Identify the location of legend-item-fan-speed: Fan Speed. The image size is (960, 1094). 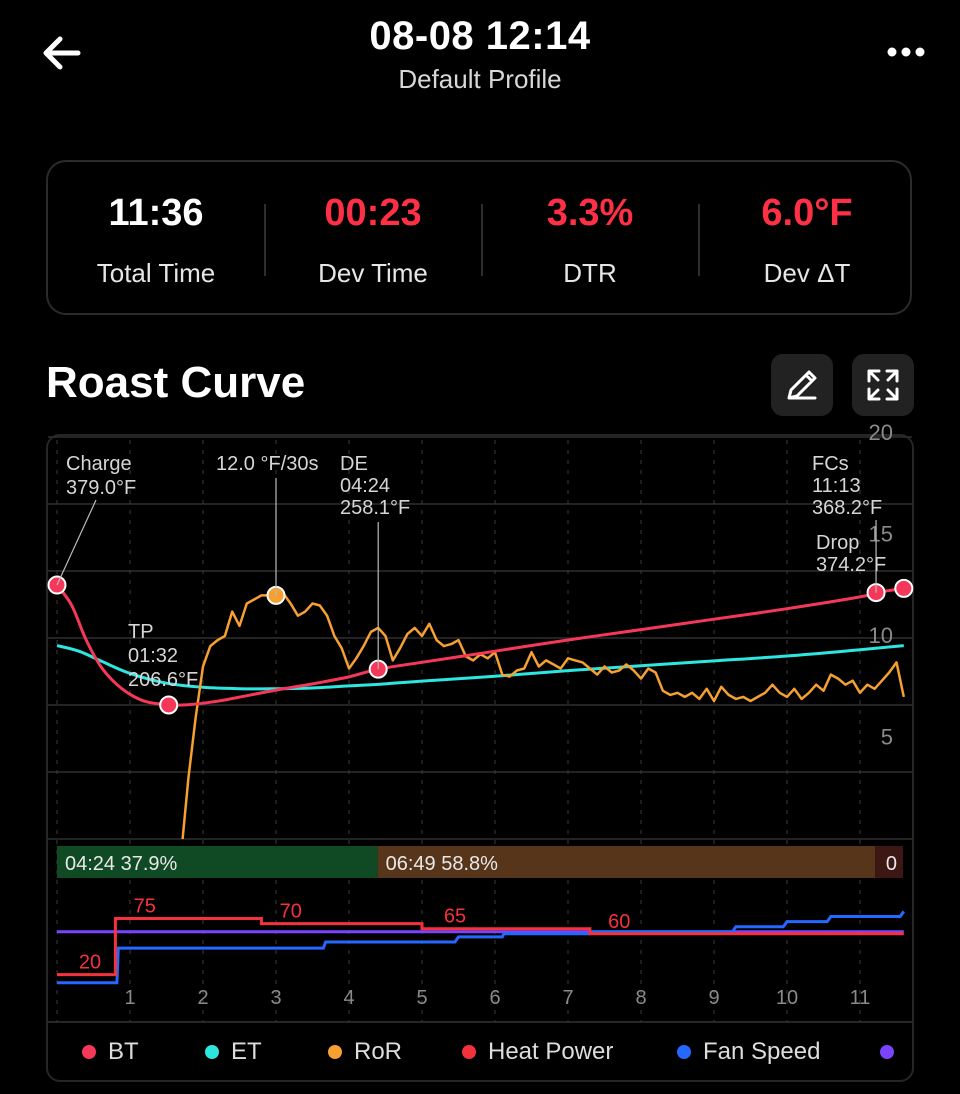
(748, 1052).